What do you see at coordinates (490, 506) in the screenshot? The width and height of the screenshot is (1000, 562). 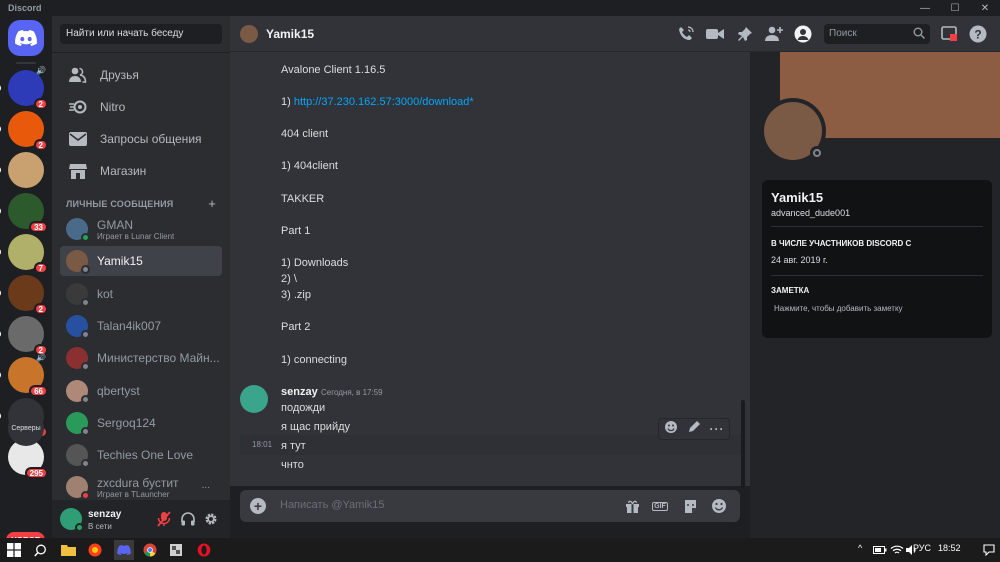 I see `message-composer: + Написать @Yamik15 GIF` at bounding box center [490, 506].